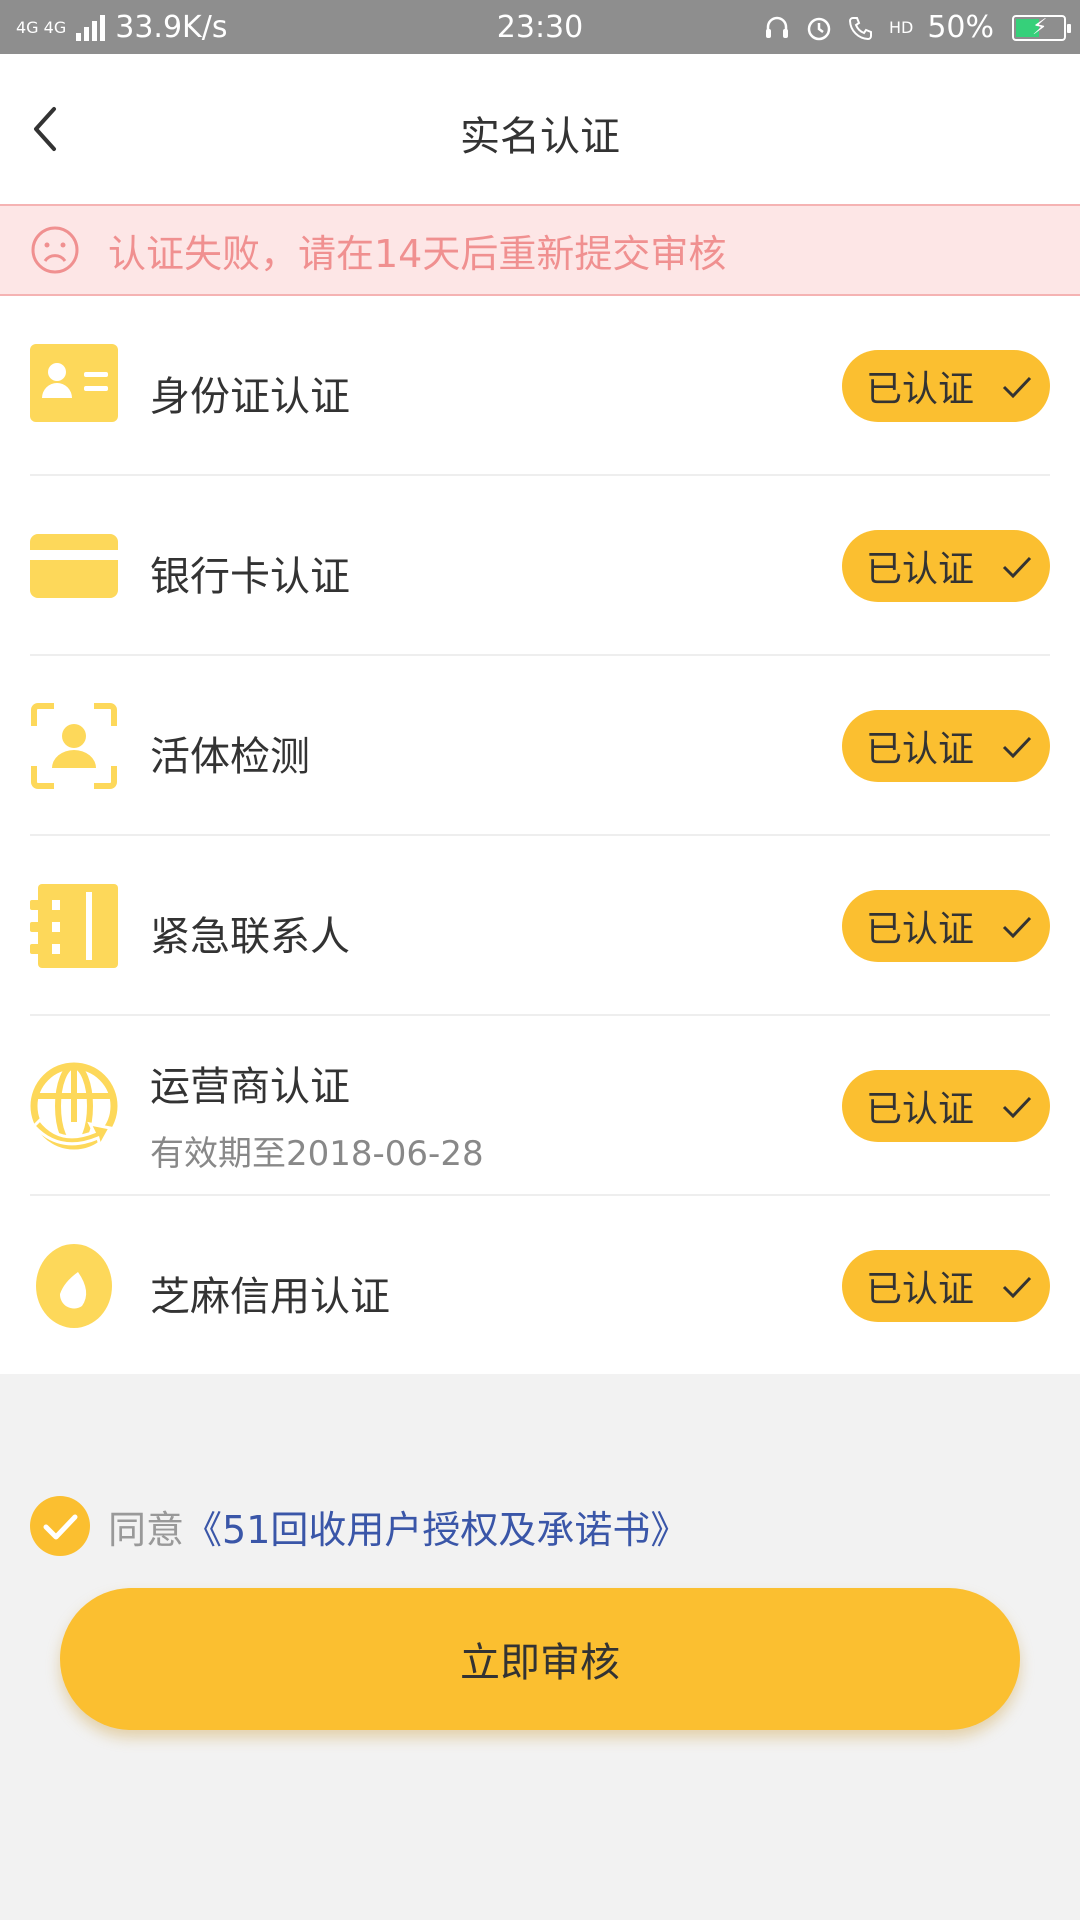 The height and width of the screenshot is (1920, 1080). I want to click on status-bar: 4G 4G 33.9K/s 23:30 HD 50% ⚡, so click(540, 27).